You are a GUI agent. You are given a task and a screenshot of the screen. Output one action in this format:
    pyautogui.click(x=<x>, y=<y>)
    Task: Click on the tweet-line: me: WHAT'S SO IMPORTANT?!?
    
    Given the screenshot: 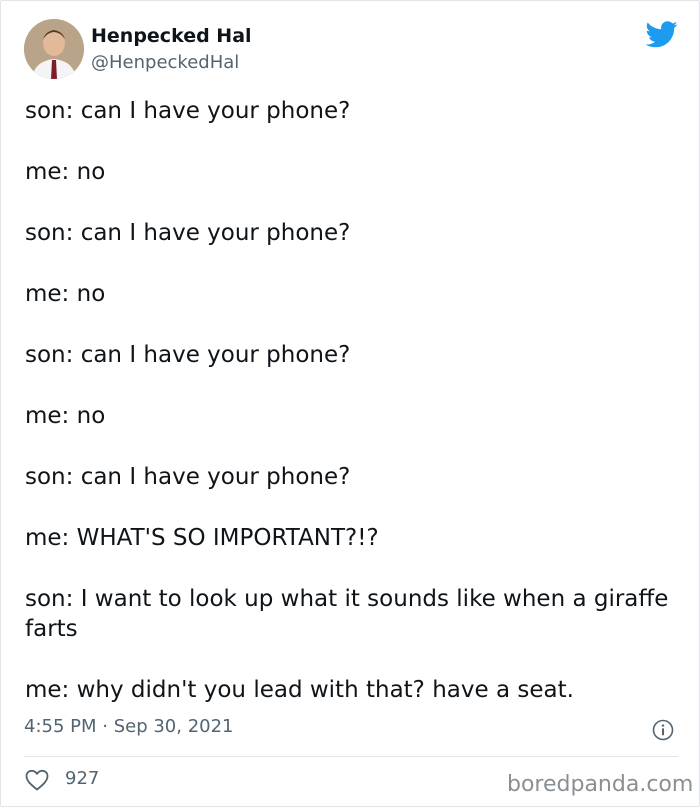 What is the action you would take?
    pyautogui.click(x=202, y=538)
    